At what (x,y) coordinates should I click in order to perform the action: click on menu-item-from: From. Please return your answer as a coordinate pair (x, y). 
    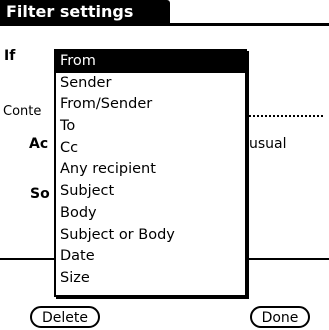
    Looking at the image, I should click on (150, 62).